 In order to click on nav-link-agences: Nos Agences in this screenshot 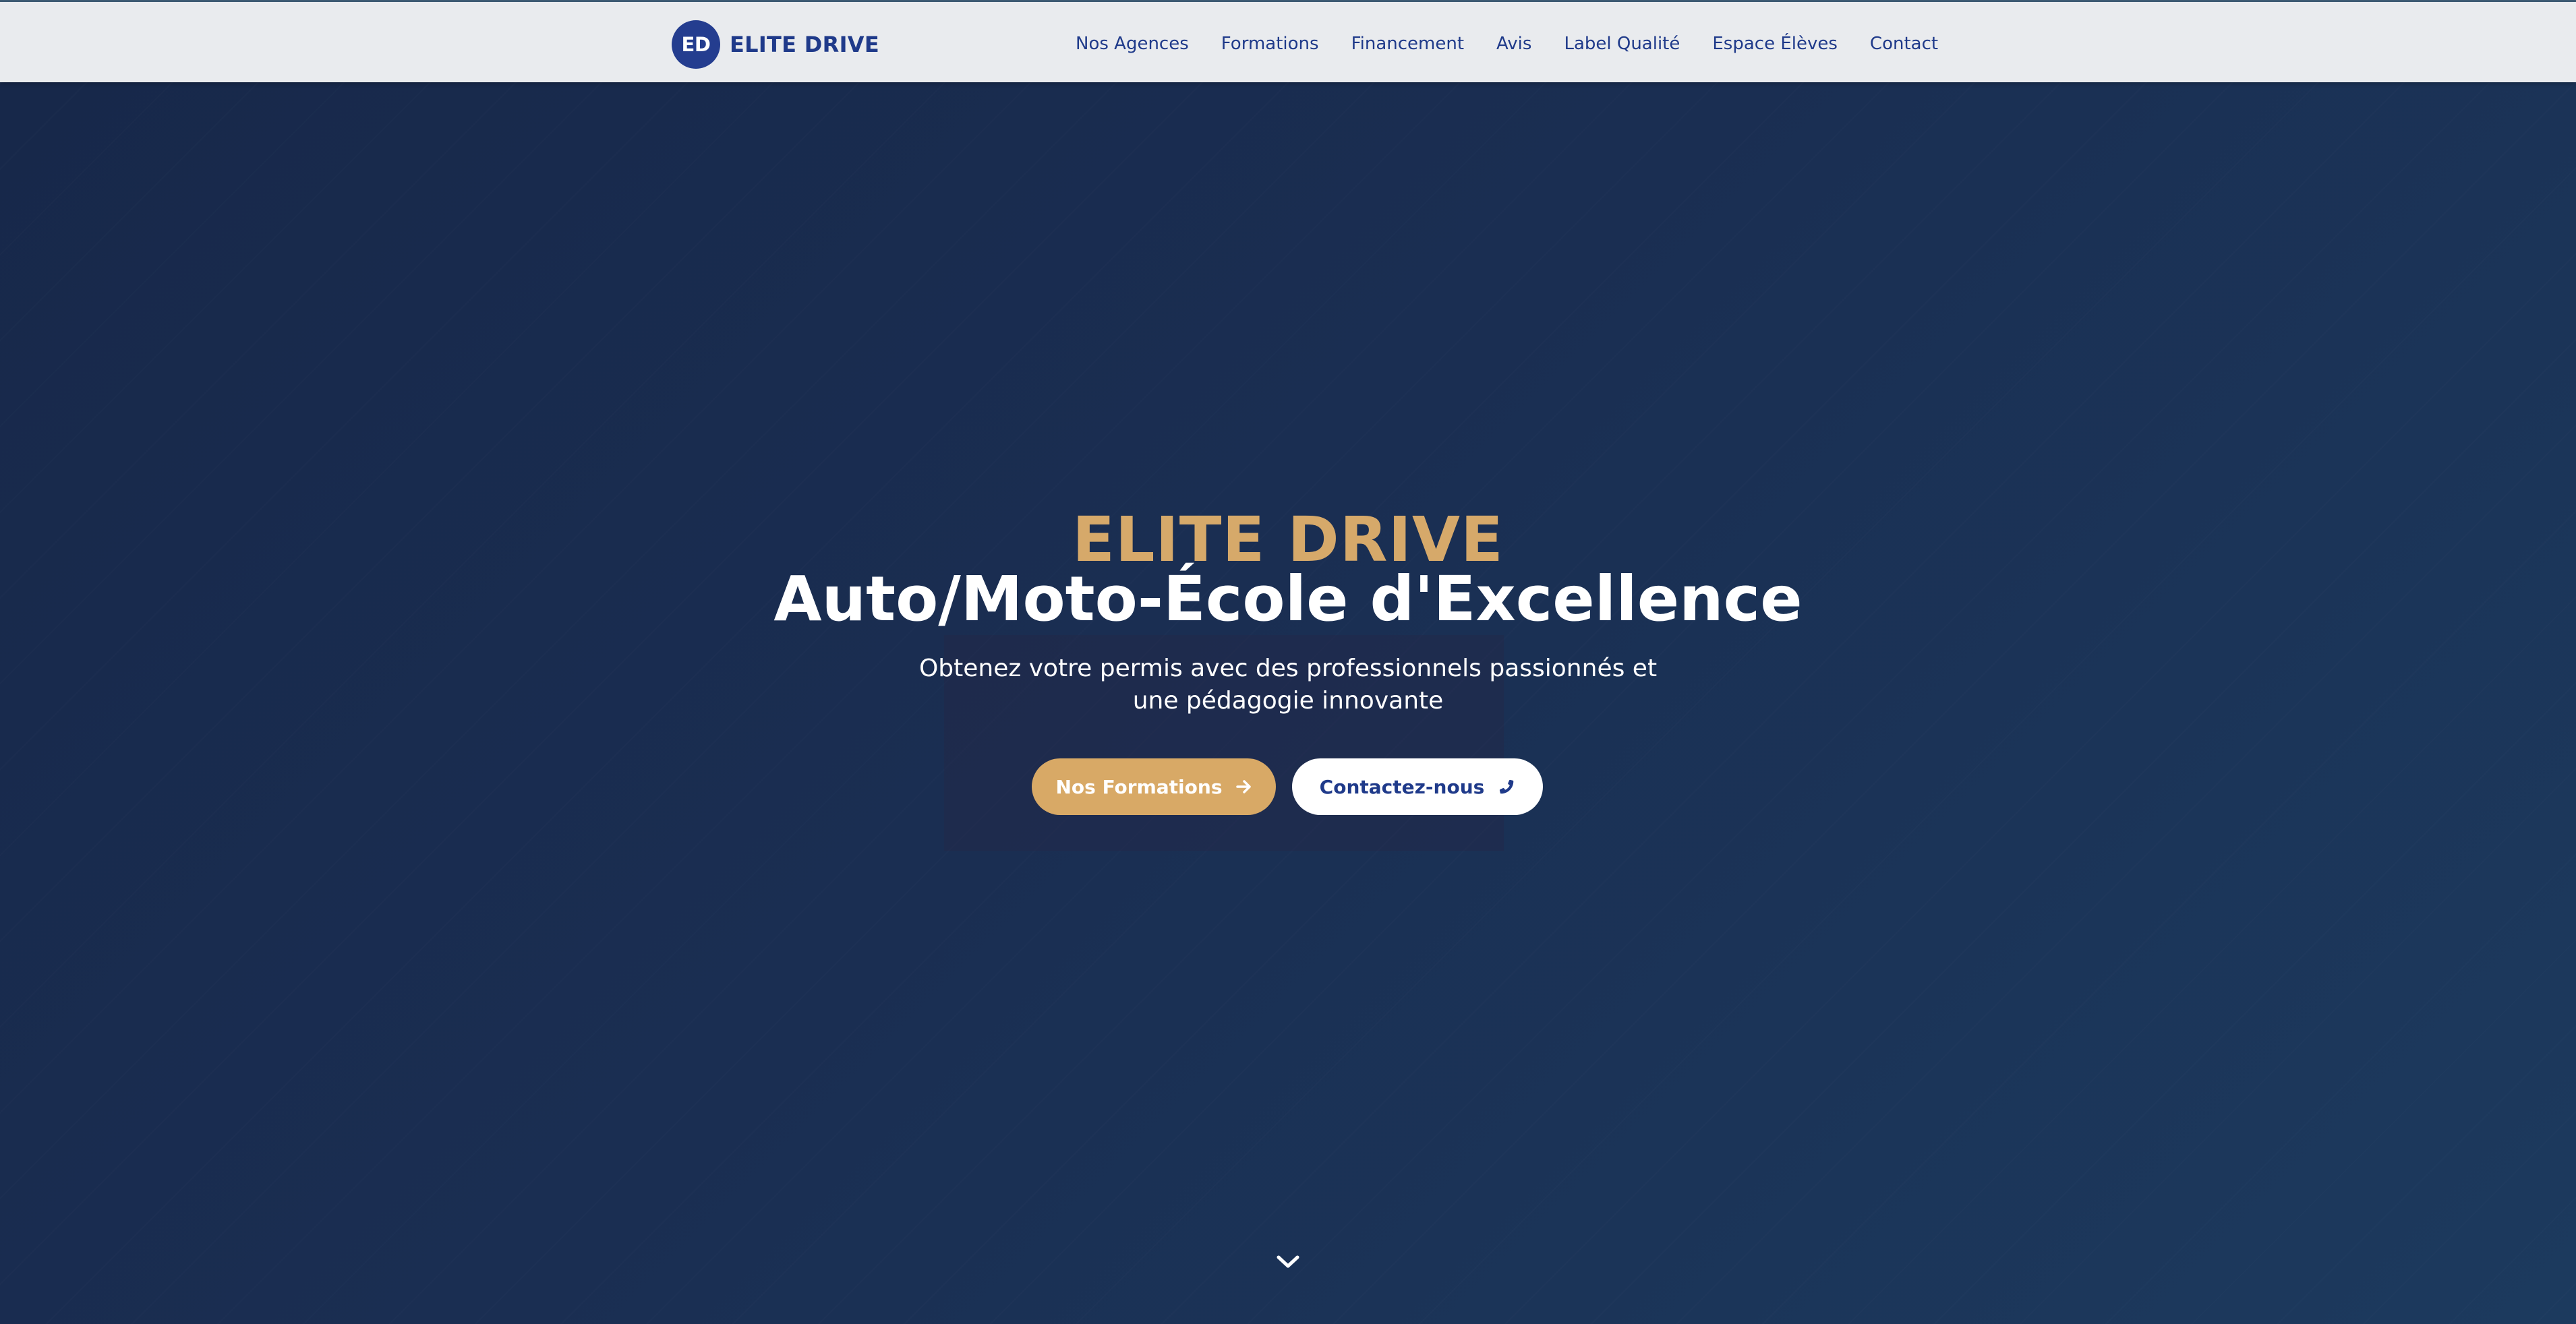, I will do `click(1132, 44)`.